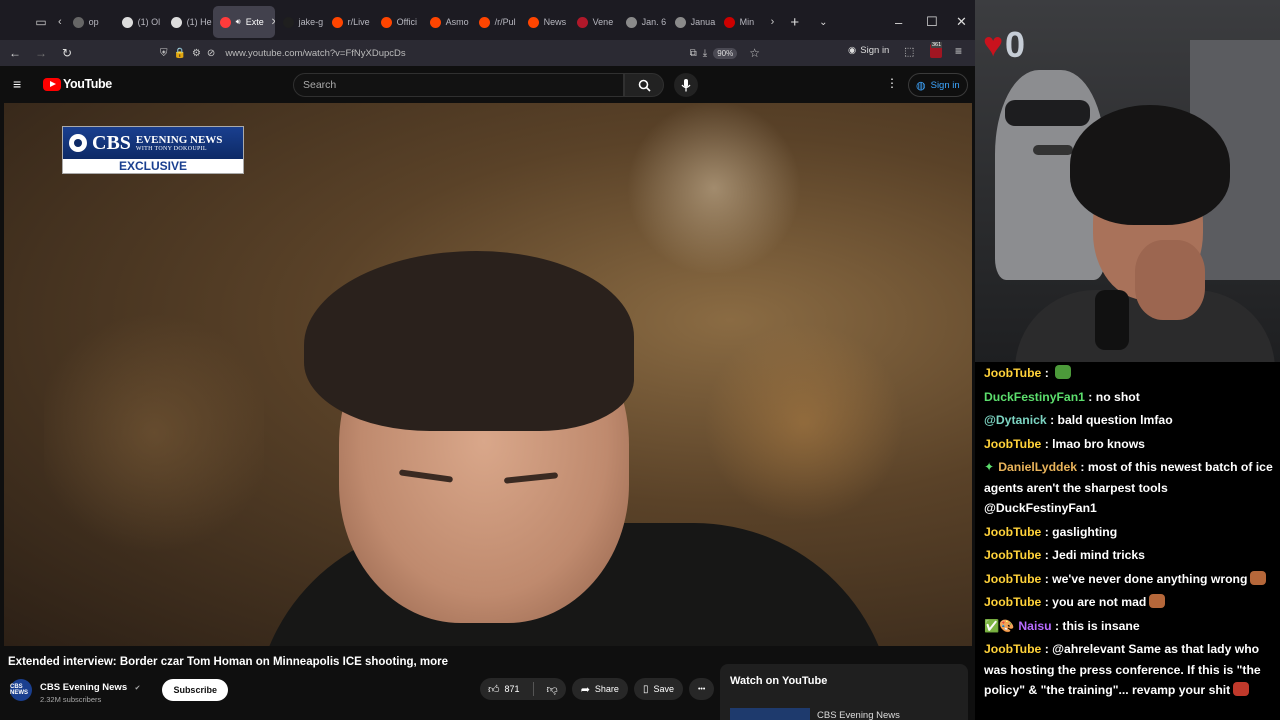 The width and height of the screenshot is (1280, 720). What do you see at coordinates (1034, 397) in the screenshot?
I see `chat-username: DuckFestinyFan1` at bounding box center [1034, 397].